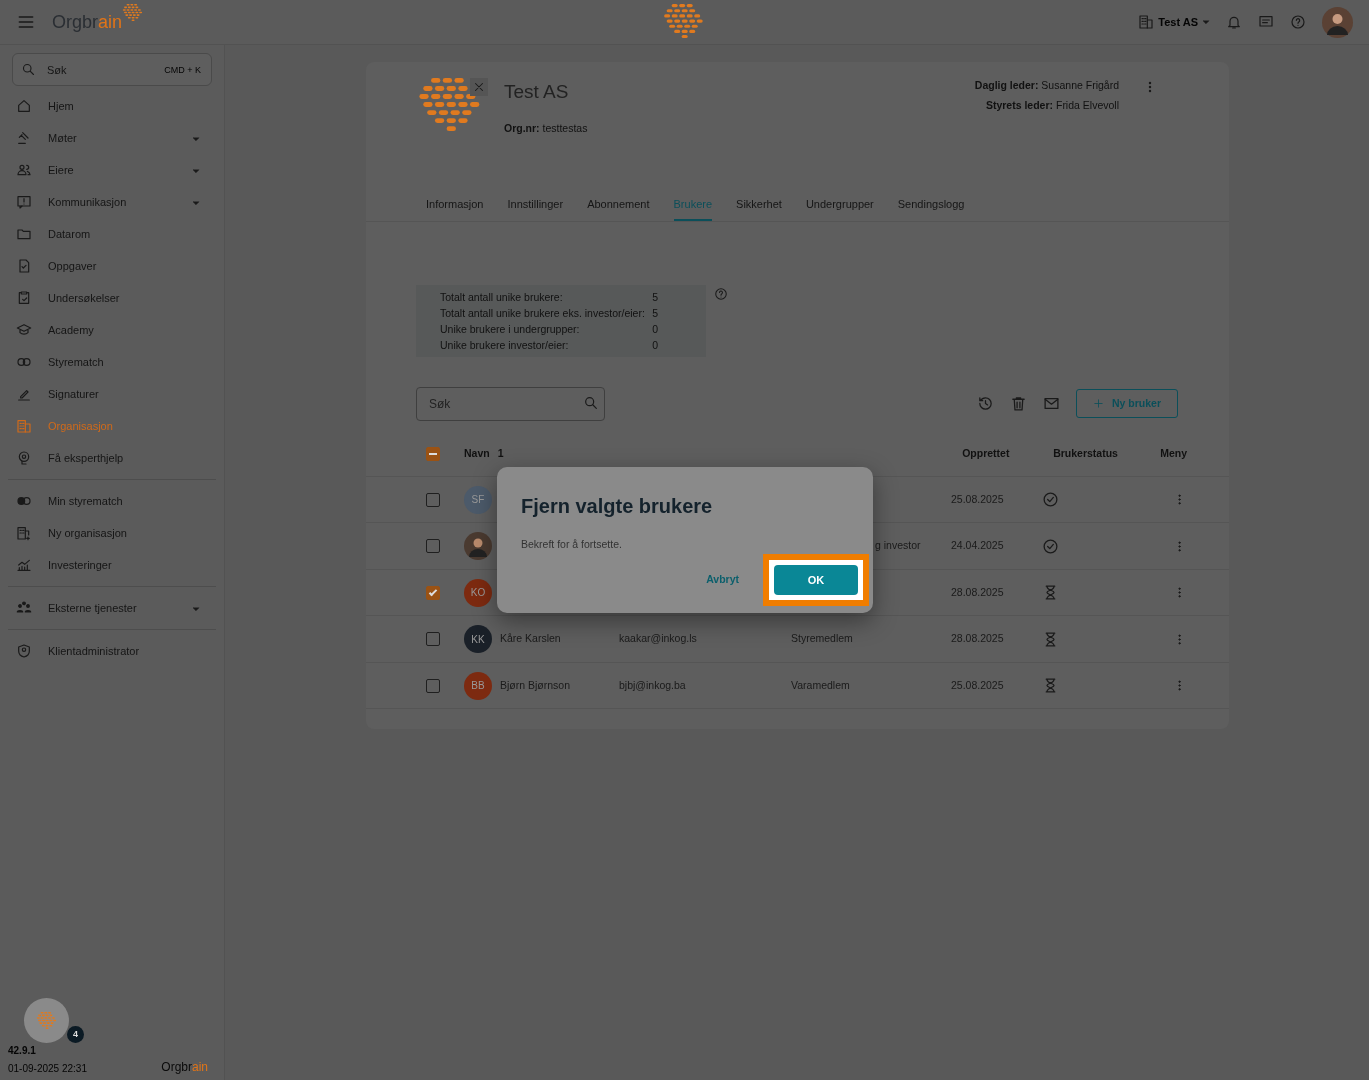 The image size is (1369, 1080). I want to click on column-header: Navn, so click(477, 454).